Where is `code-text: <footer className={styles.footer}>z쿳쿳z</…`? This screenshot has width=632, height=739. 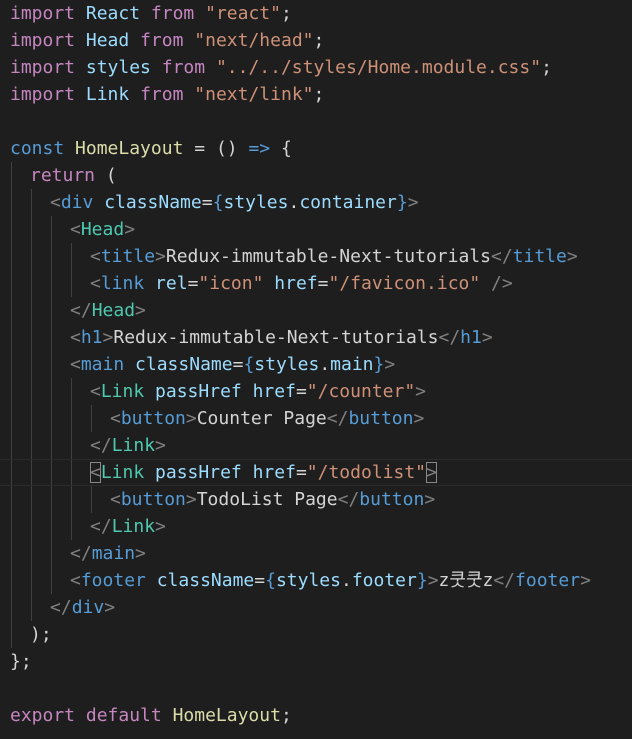 code-text: <footer className={styles.footer}>z쿳쿳z</… is located at coordinates (300, 580).